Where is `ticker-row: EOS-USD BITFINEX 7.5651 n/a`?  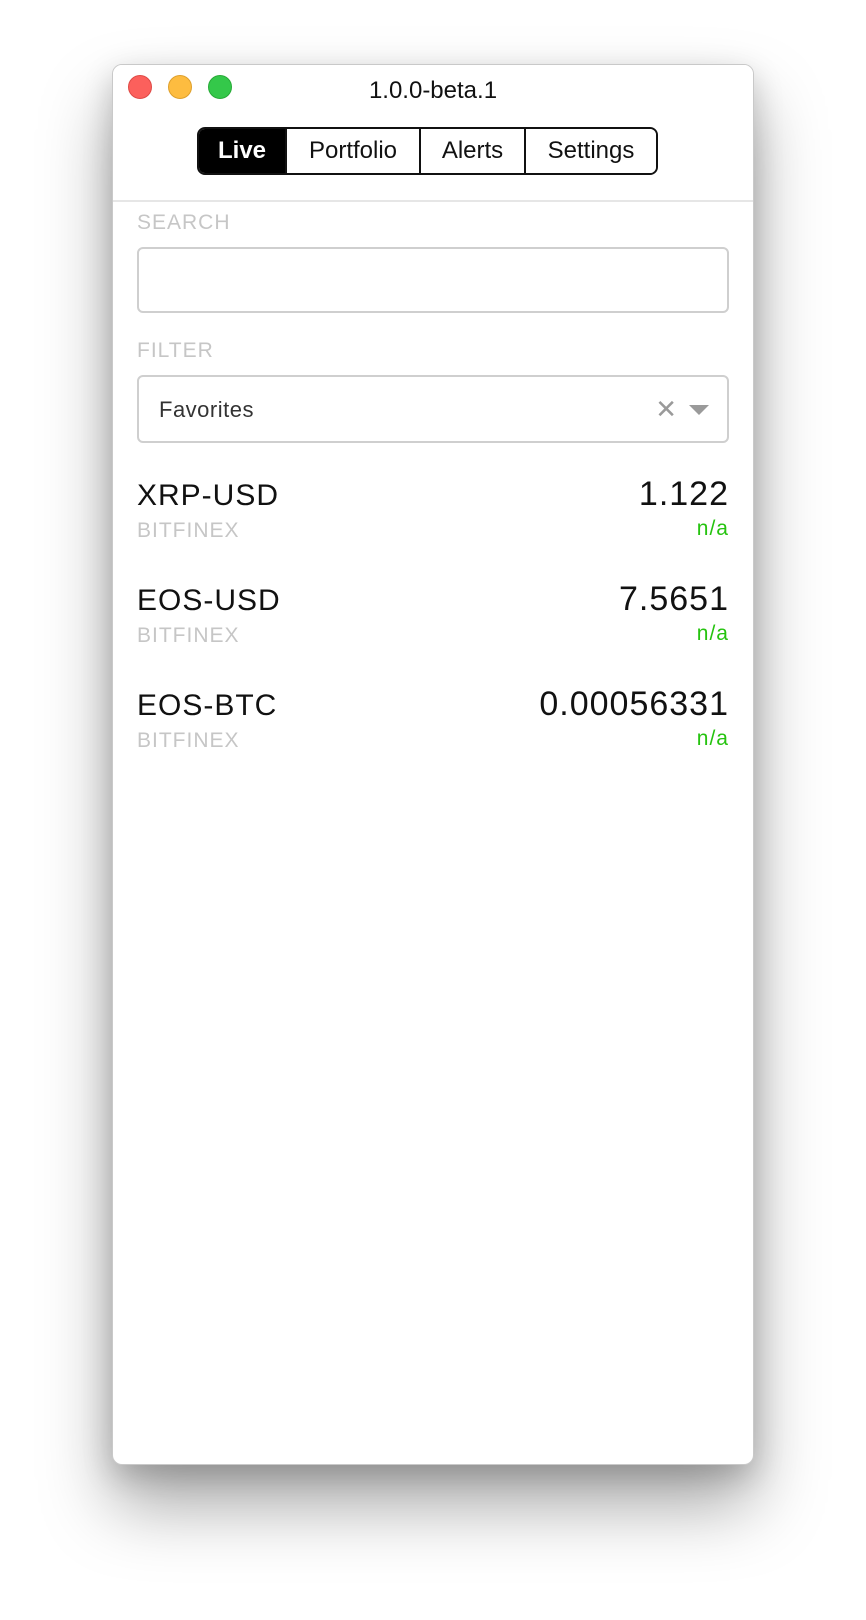
ticker-row: EOS-USD BITFINEX 7.5651 n/a is located at coordinates (433, 616).